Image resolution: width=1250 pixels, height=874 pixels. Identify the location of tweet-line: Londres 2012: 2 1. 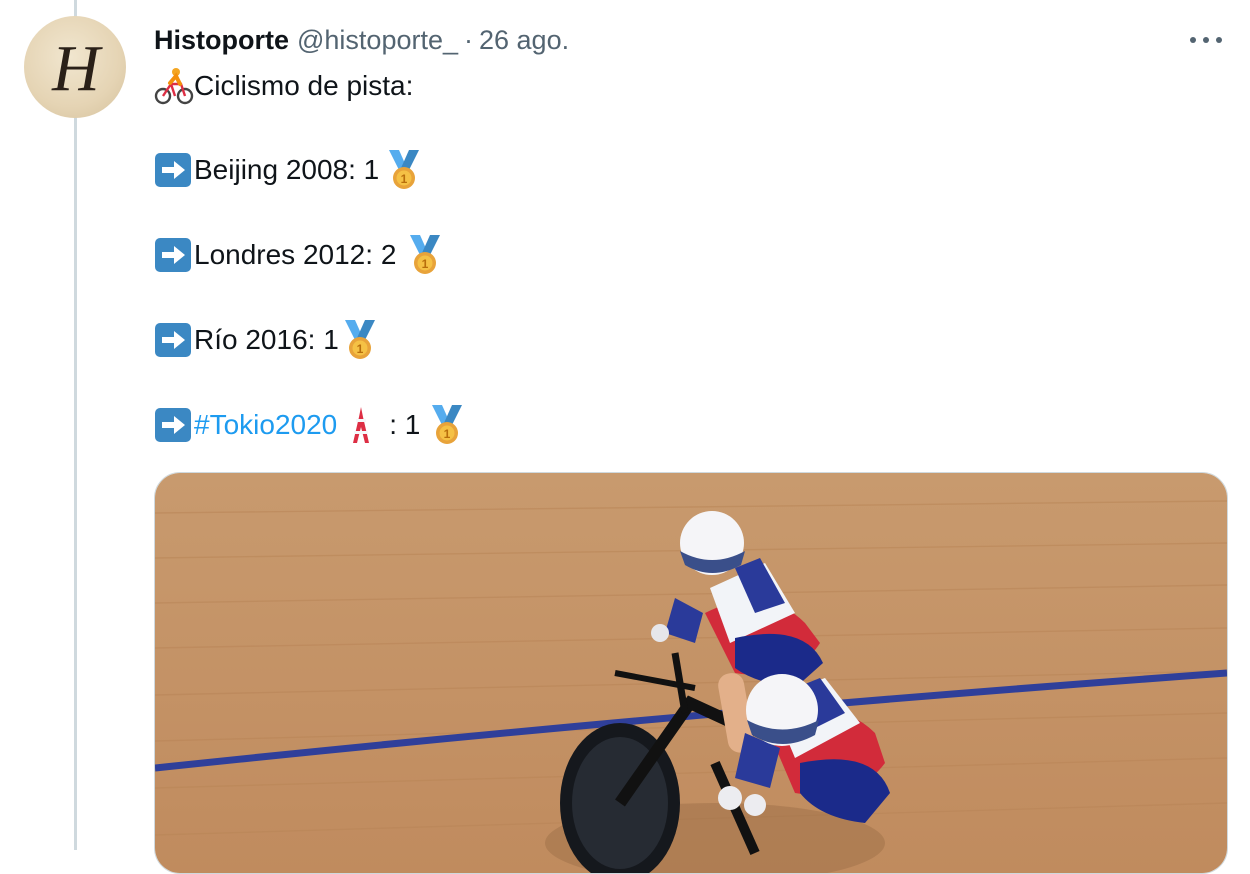
(300, 255).